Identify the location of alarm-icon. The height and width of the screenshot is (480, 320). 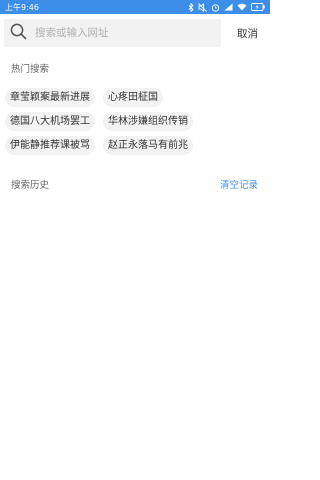
(215, 7).